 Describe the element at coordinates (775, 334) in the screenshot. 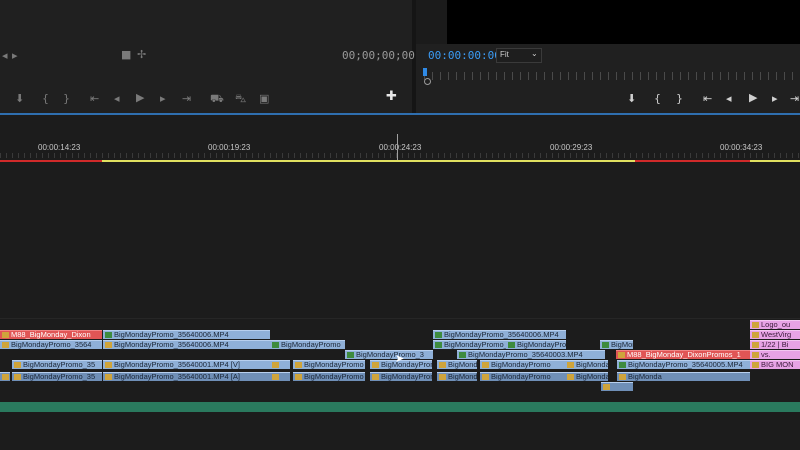

I see `timeline-clip: WestVirg` at that location.